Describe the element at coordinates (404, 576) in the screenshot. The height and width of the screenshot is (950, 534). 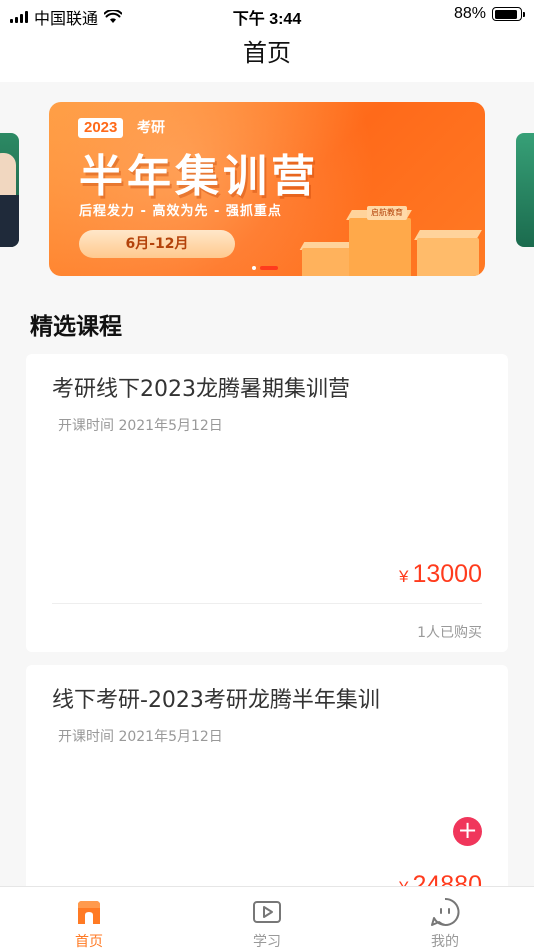
I see `currency-symbol: ¥` at that location.